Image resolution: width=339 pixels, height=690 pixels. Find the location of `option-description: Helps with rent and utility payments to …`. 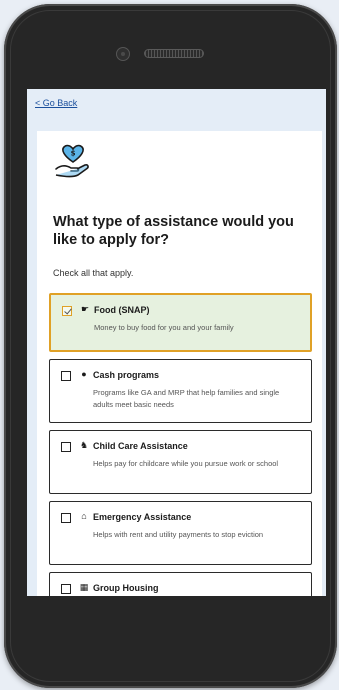

option-description: Helps with rent and utility payments to … is located at coordinates (178, 534).